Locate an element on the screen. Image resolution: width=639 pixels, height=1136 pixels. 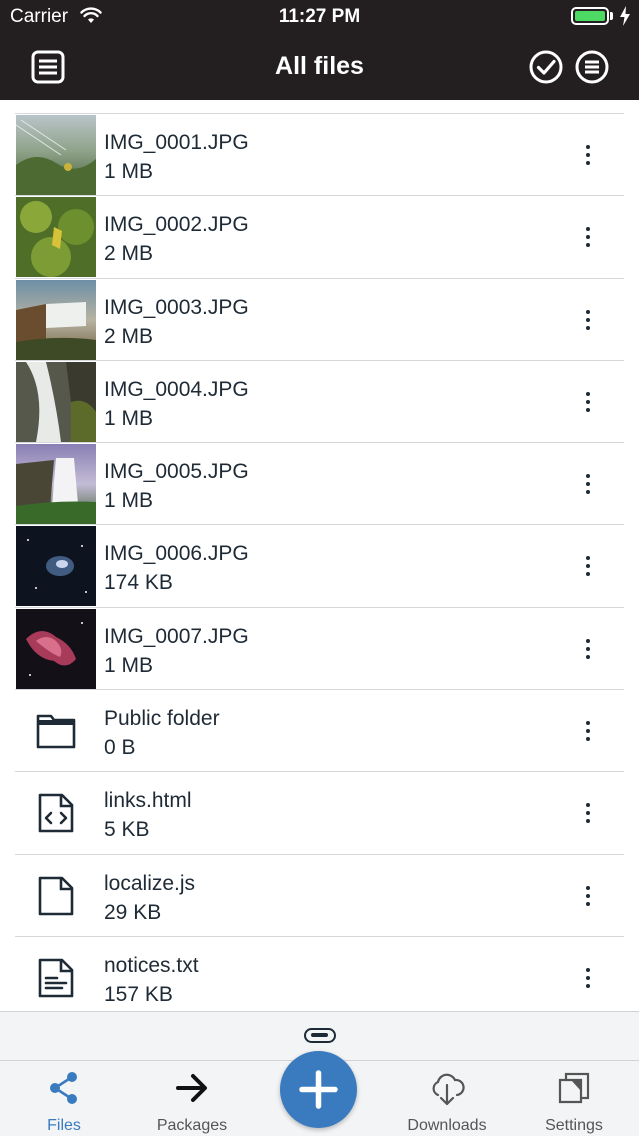
select-check-icon is located at coordinates (546, 67).